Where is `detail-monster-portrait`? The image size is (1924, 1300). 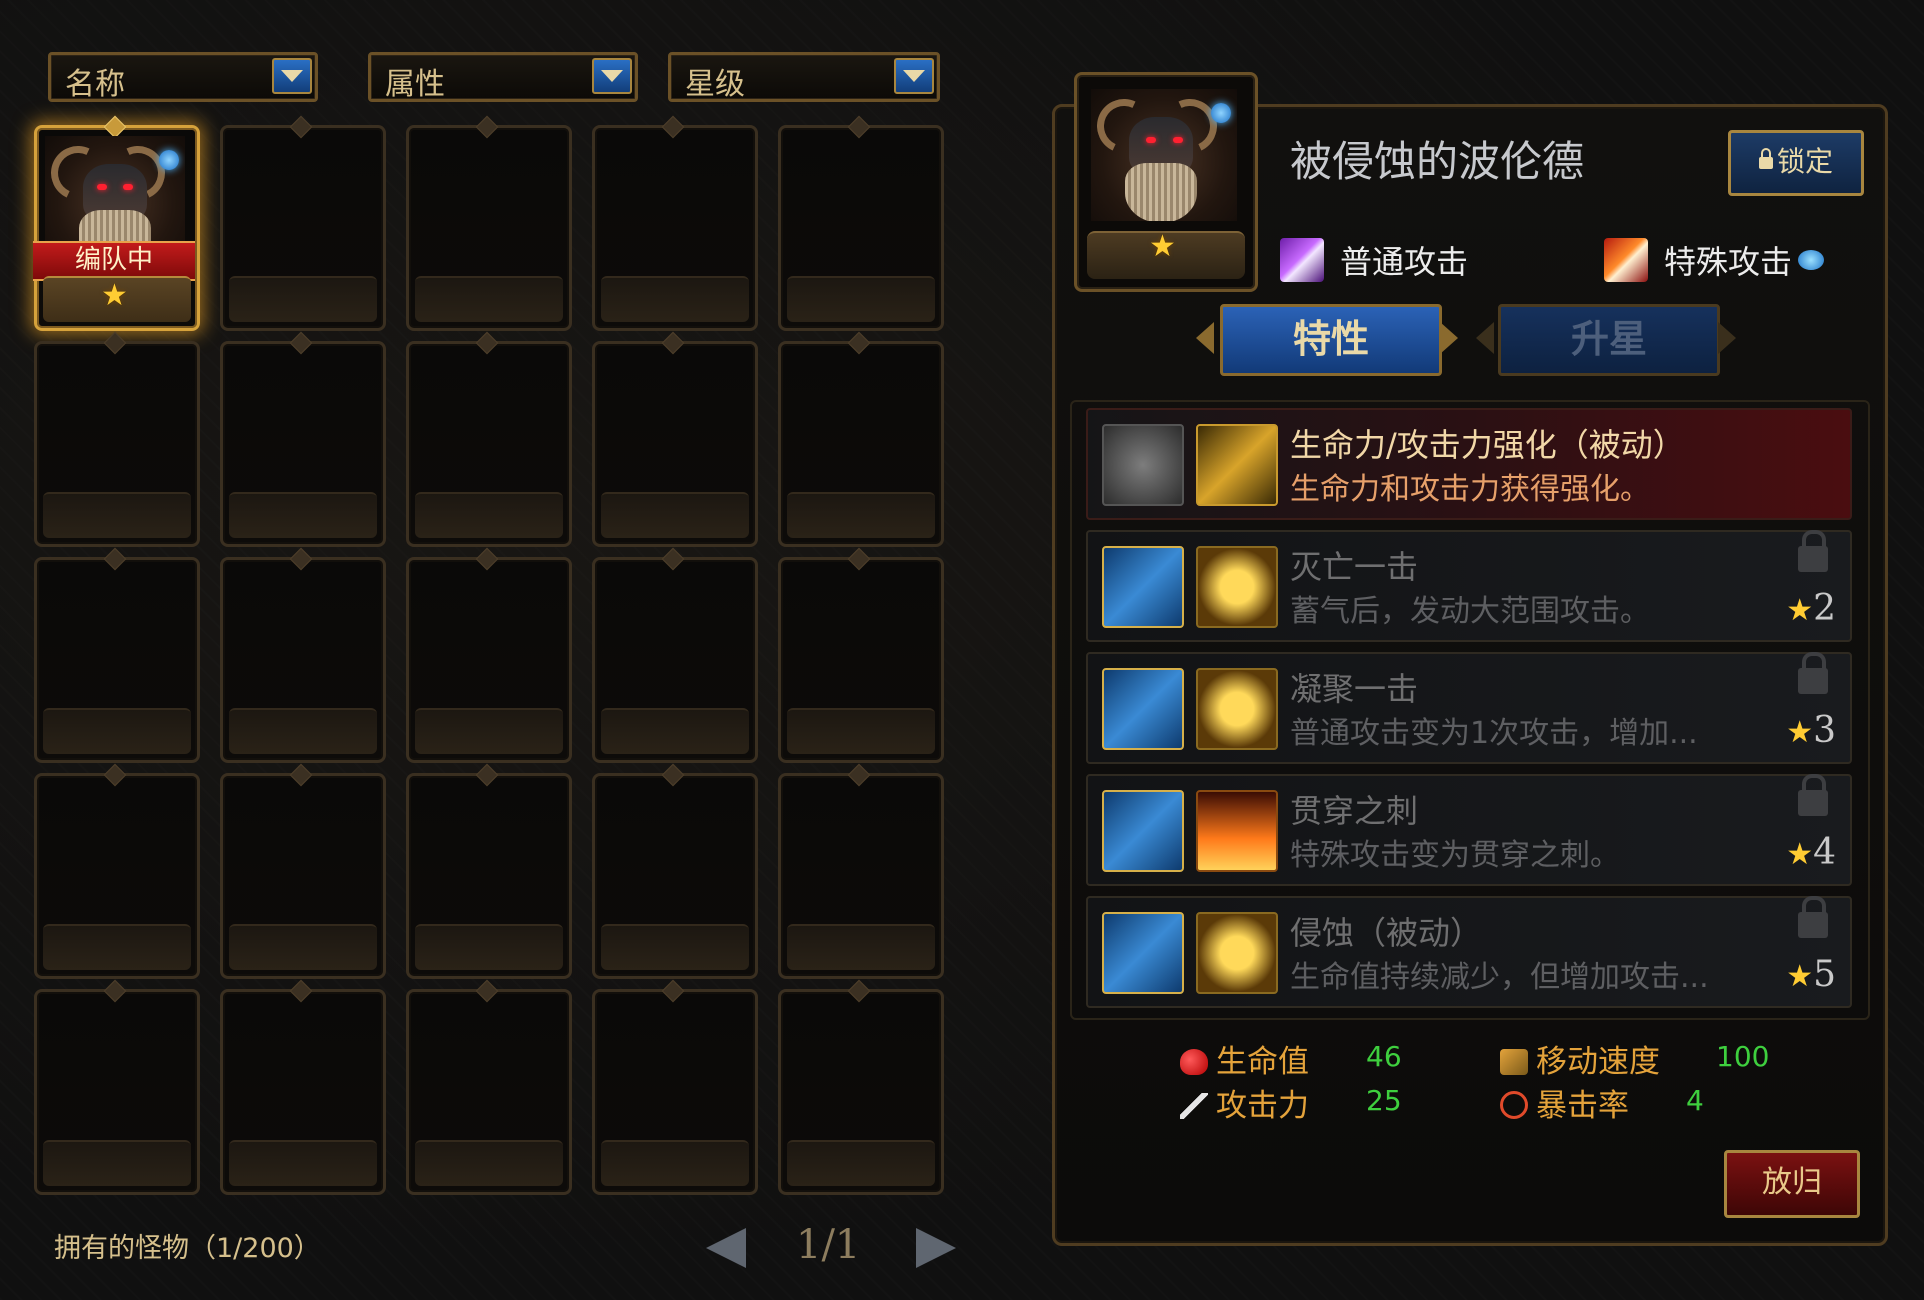 detail-monster-portrait is located at coordinates (1164, 155).